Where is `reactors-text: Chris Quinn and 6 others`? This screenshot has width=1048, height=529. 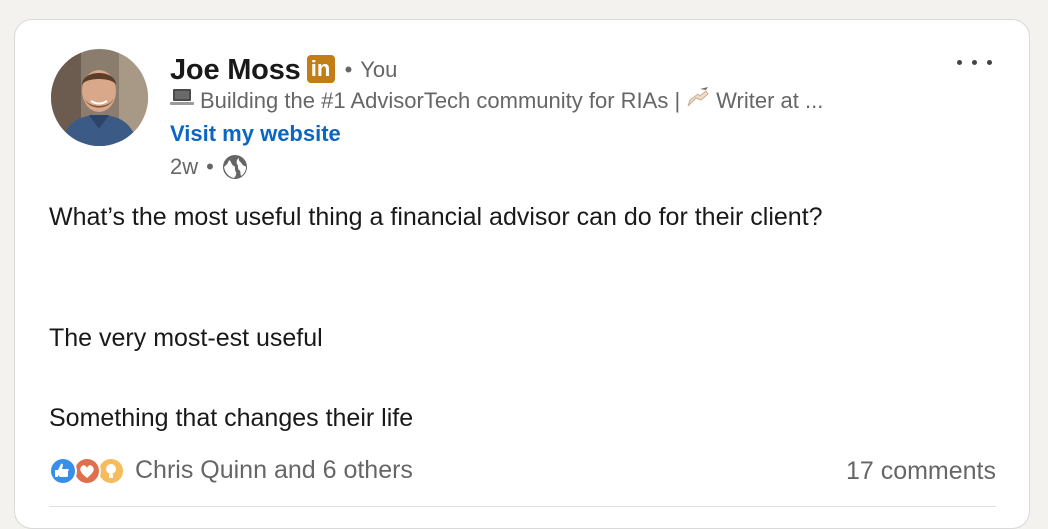
reactors-text: Chris Quinn and 6 others is located at coordinates (274, 470).